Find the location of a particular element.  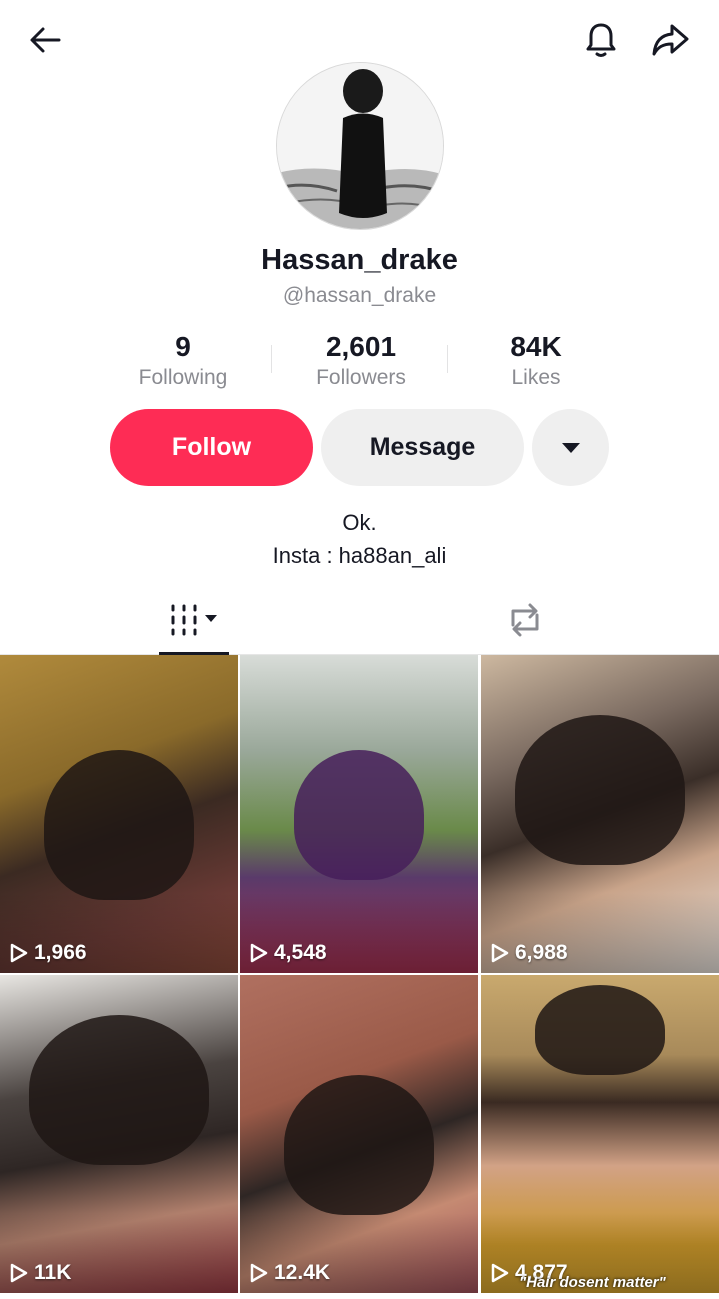

likes-stat: 84K Likes is located at coordinates (536, 361).